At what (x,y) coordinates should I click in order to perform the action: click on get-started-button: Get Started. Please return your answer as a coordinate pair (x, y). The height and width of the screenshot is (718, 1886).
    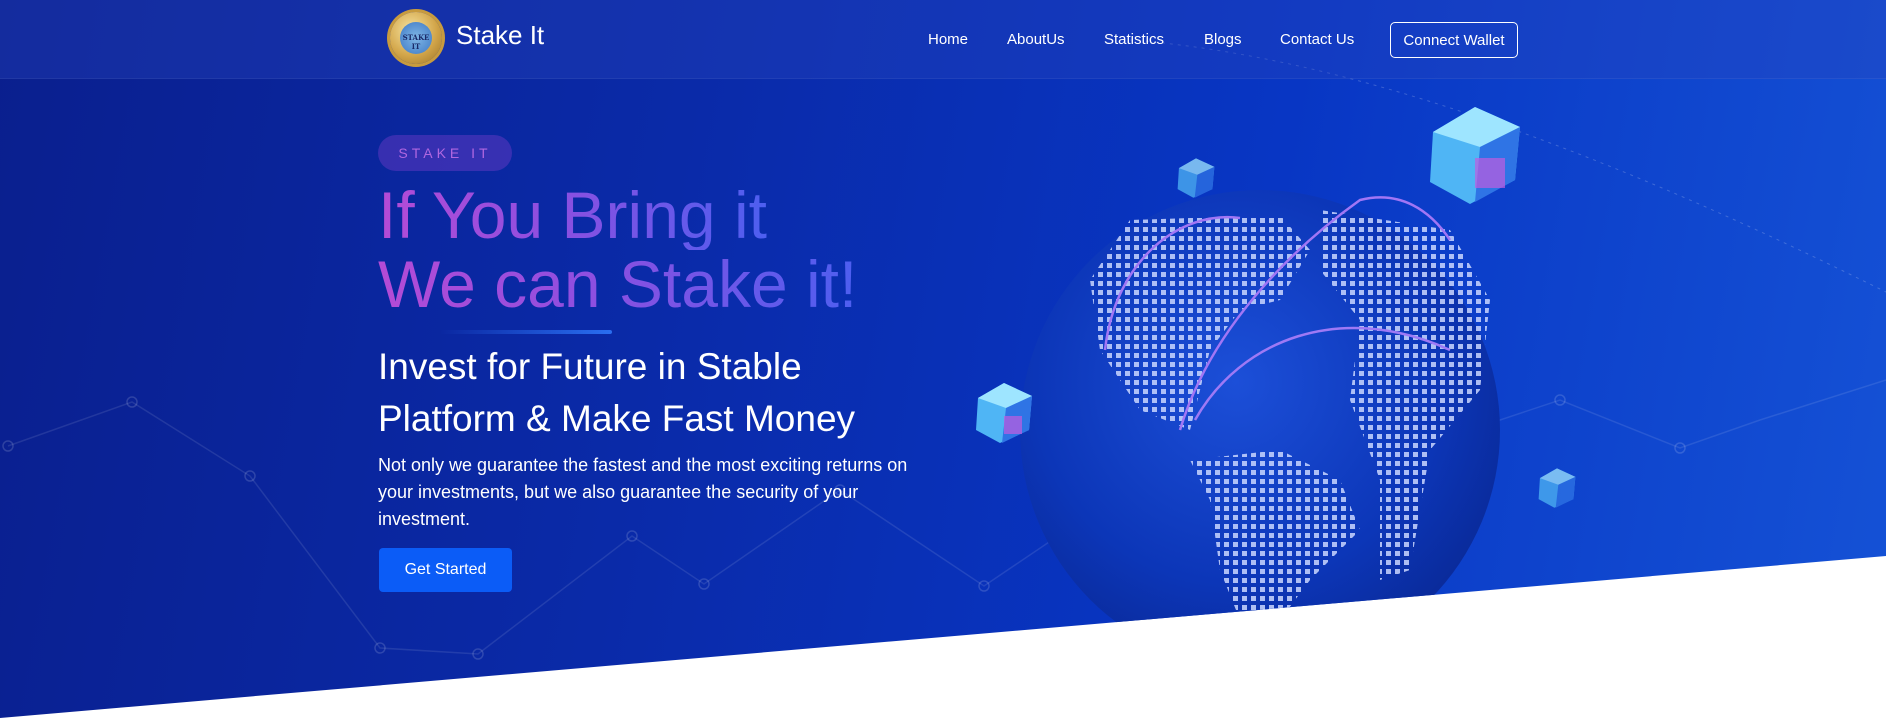
    Looking at the image, I should click on (445, 570).